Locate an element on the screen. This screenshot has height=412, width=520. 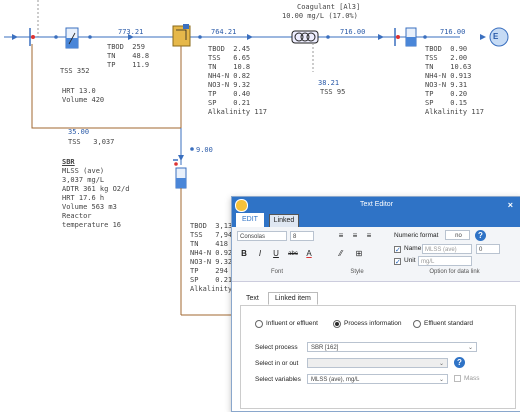
dialog-titlebar: Text Editor × is located at coordinates (376, 205).